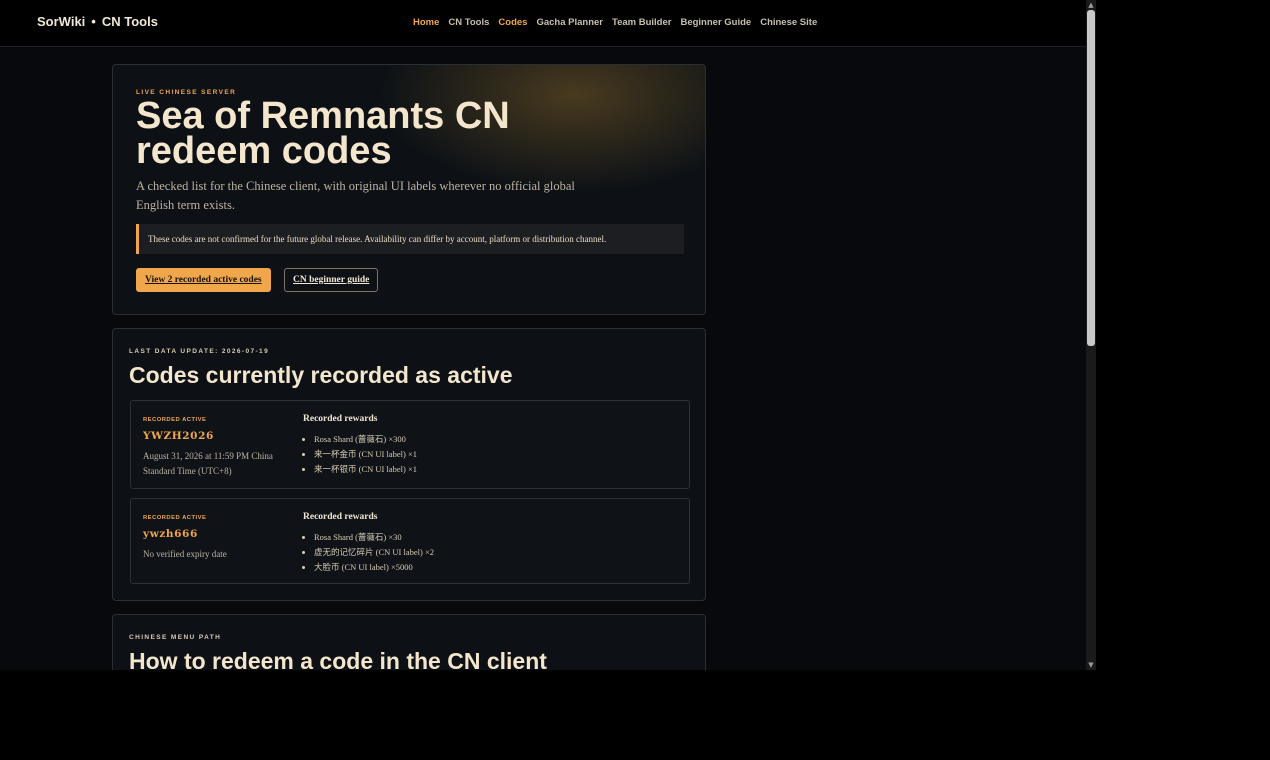  What do you see at coordinates (199, 351) in the screenshot?
I see `last-update-label: LAST DATA UPDATE: 2026-07-19` at bounding box center [199, 351].